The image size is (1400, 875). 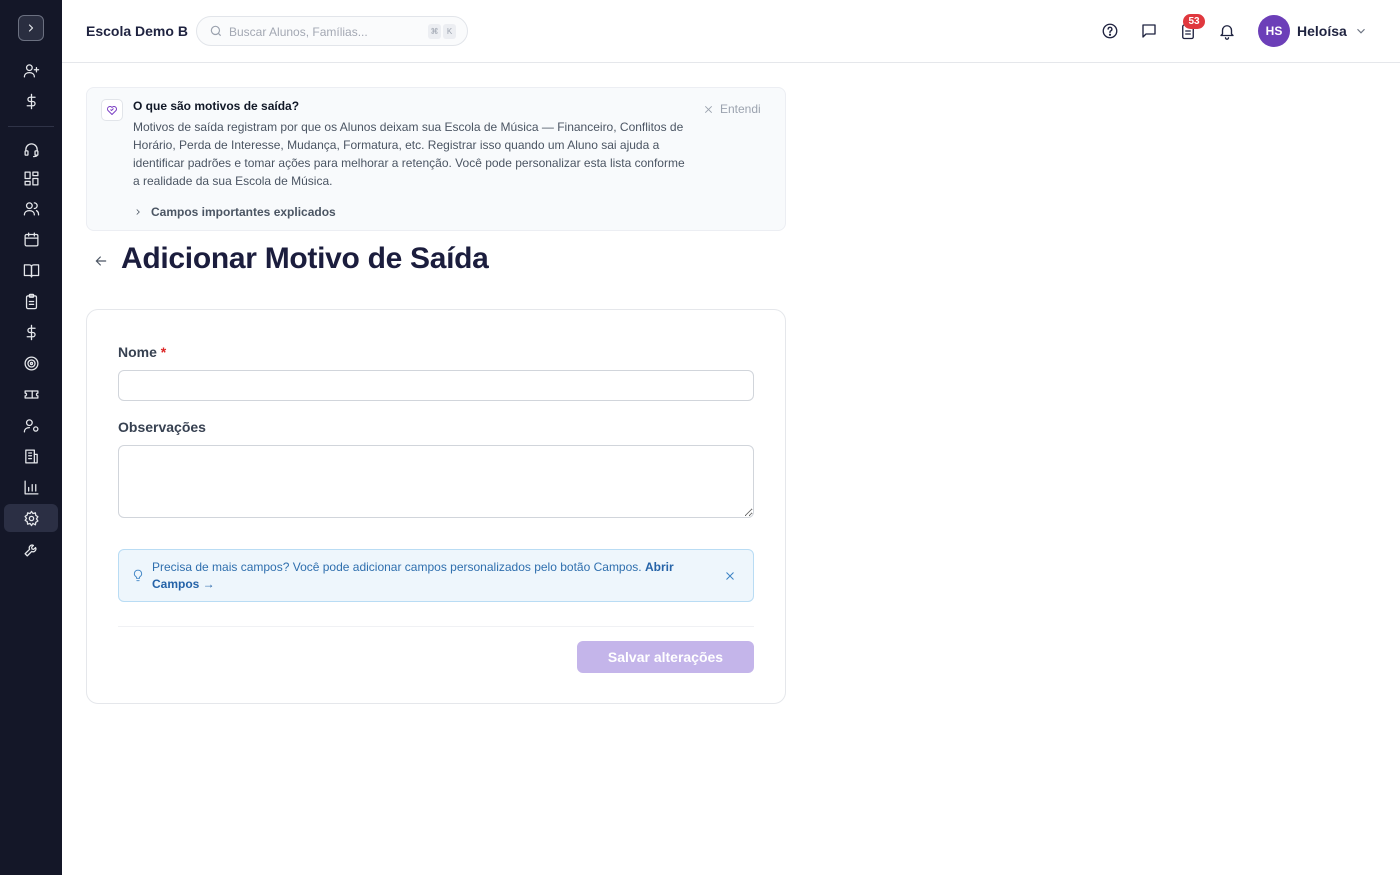 What do you see at coordinates (436, 385) in the screenshot?
I see `name-input` at bounding box center [436, 385].